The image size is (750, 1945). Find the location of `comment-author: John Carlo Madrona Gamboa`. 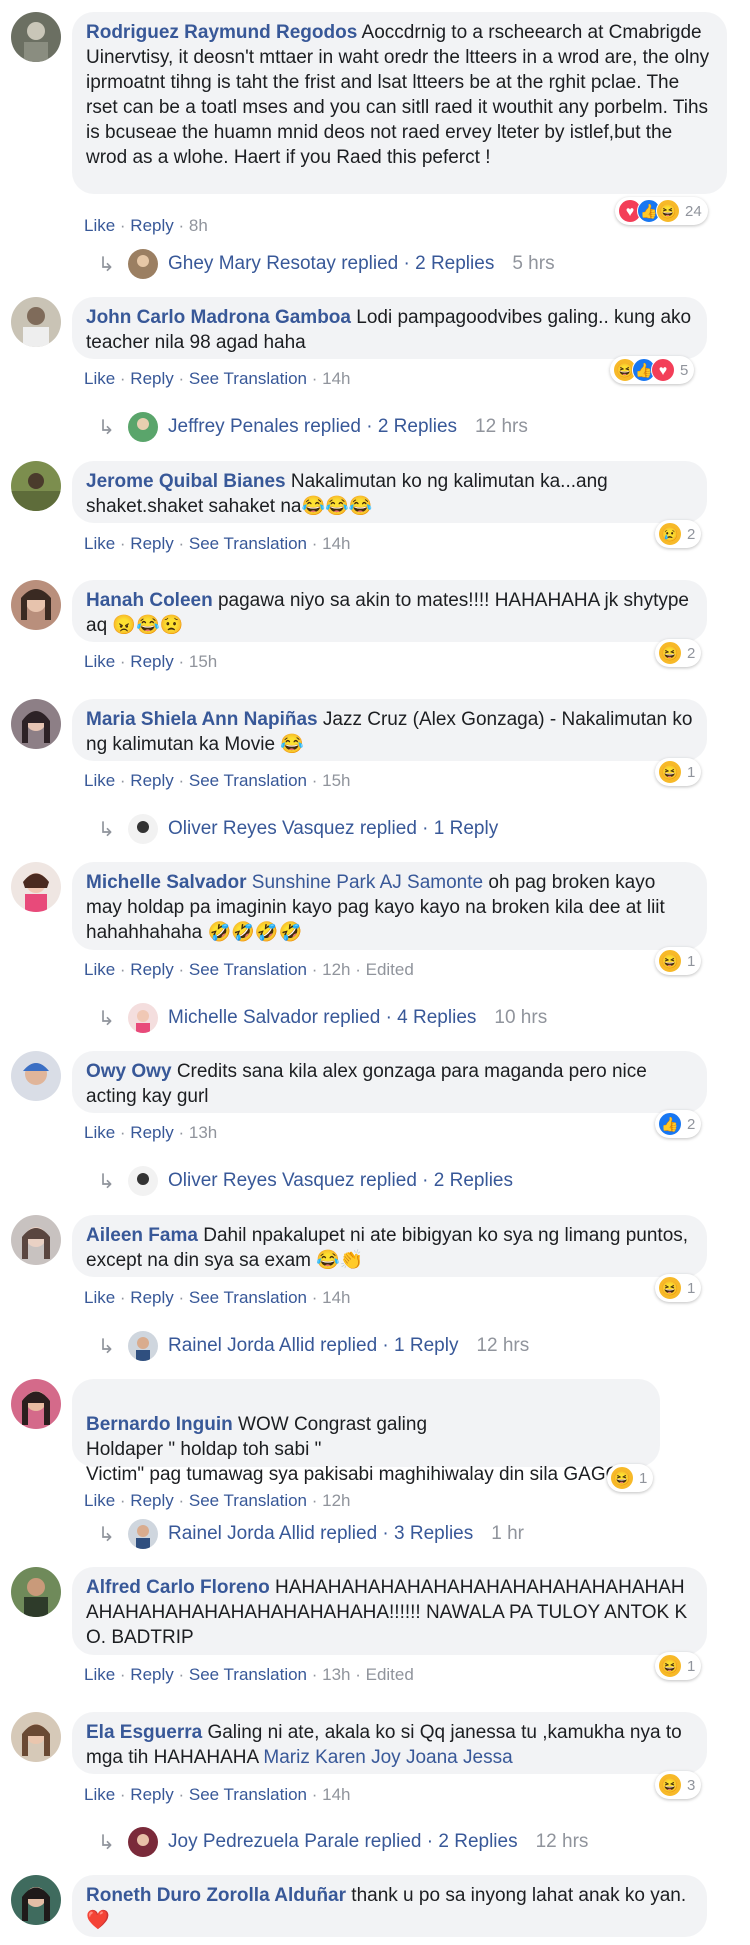

comment-author: John Carlo Madrona Gamboa is located at coordinates (218, 317).